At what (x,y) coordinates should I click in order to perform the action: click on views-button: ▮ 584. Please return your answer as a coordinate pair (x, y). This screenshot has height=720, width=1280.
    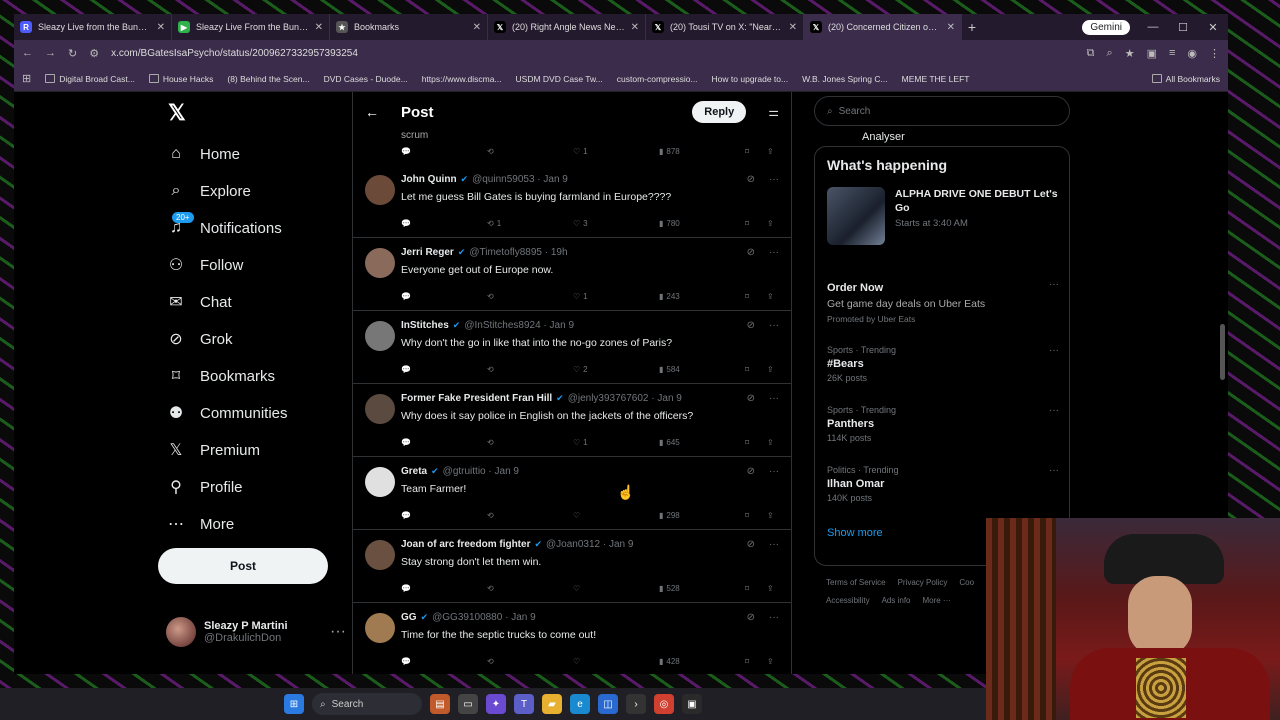
    Looking at the image, I should click on (669, 369).